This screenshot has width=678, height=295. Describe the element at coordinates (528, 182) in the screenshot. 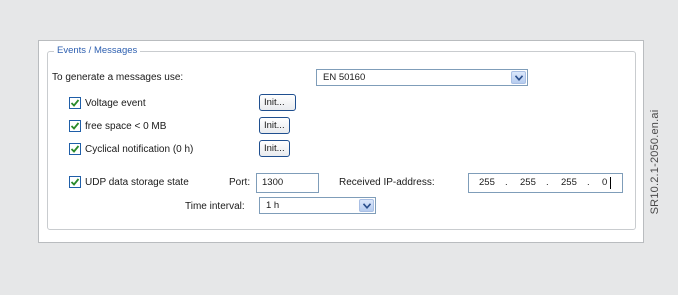

I see `ip-octet-2: 255` at that location.